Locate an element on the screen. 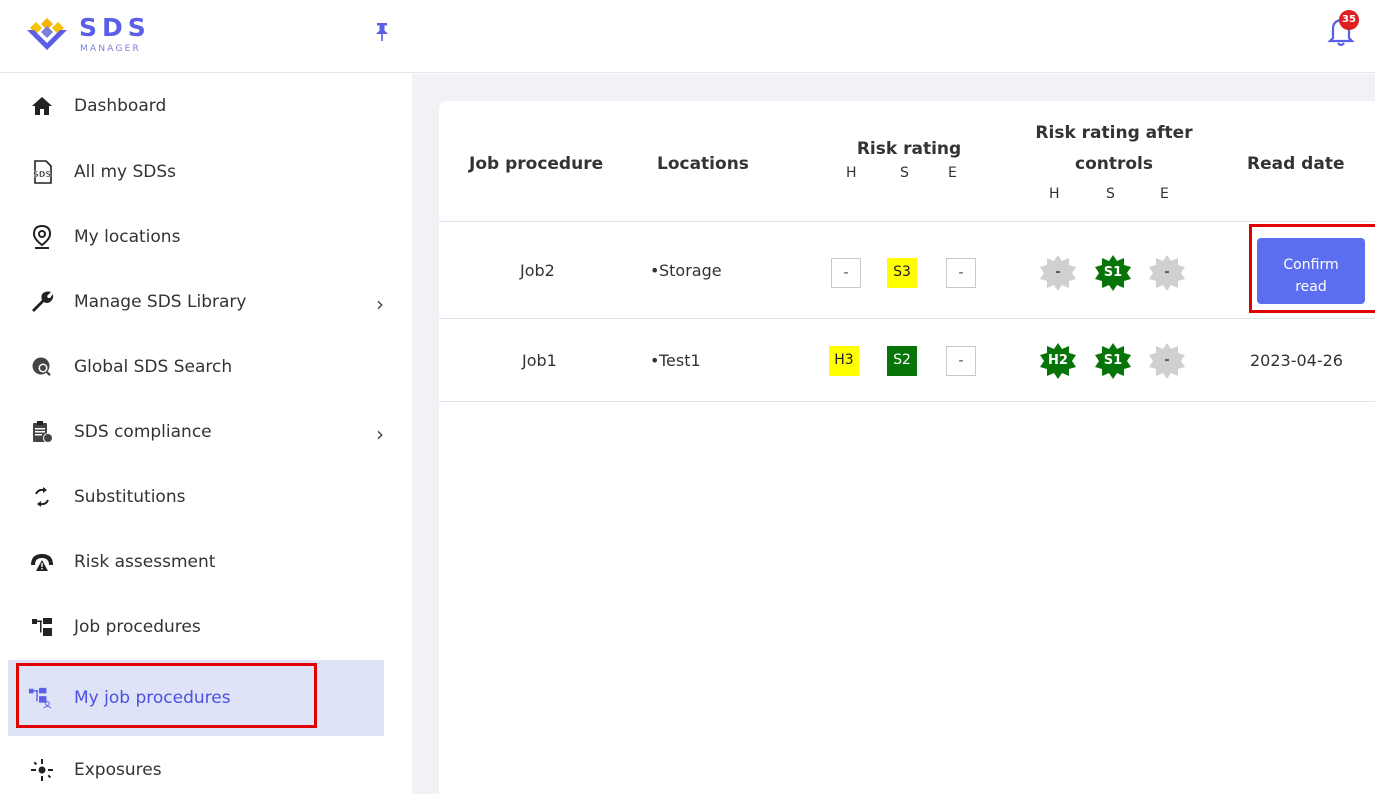 The image size is (1375, 794). logo-diamond-icon is located at coordinates (47, 34).